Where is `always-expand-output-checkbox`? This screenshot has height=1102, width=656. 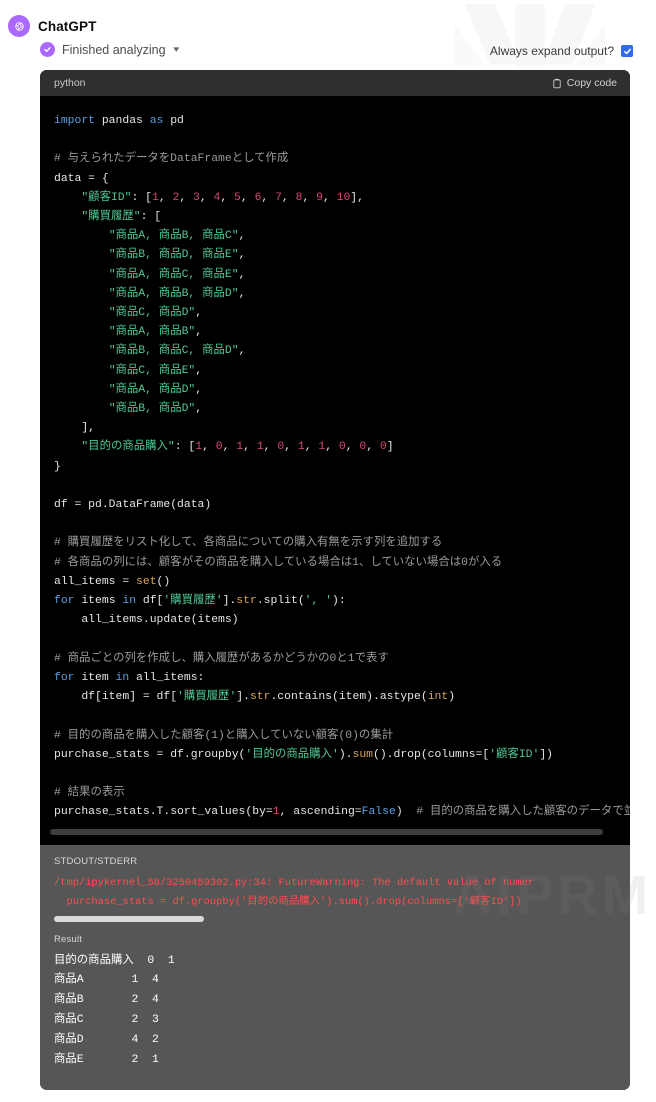
always-expand-output-checkbox is located at coordinates (627, 51).